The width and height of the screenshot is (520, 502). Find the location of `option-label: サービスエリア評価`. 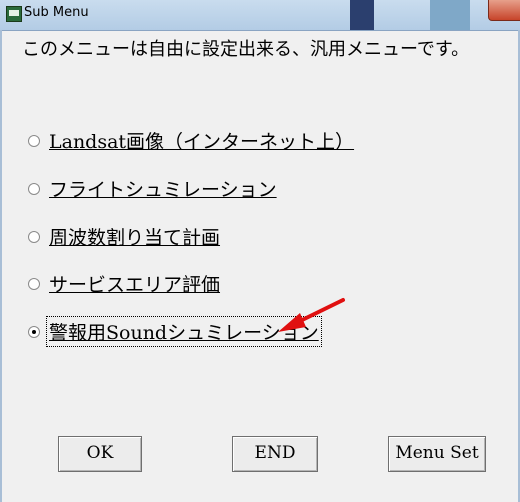

option-label: サービスエリア評価 is located at coordinates (134, 283).